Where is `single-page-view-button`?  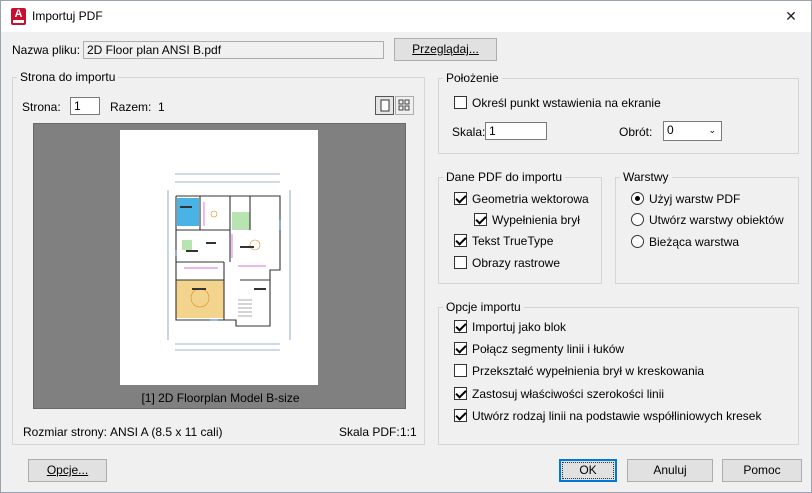
single-page-view-button is located at coordinates (384, 105).